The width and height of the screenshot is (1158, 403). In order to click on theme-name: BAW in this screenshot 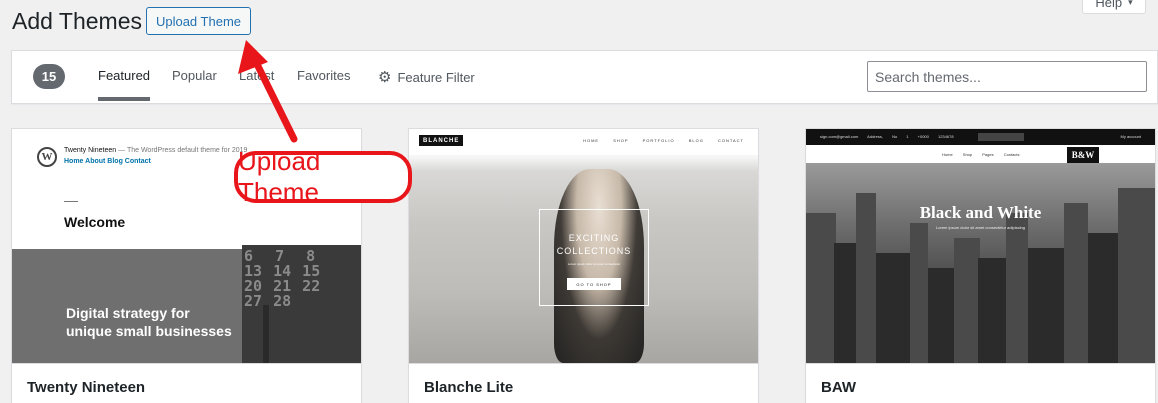, I will do `click(980, 383)`.